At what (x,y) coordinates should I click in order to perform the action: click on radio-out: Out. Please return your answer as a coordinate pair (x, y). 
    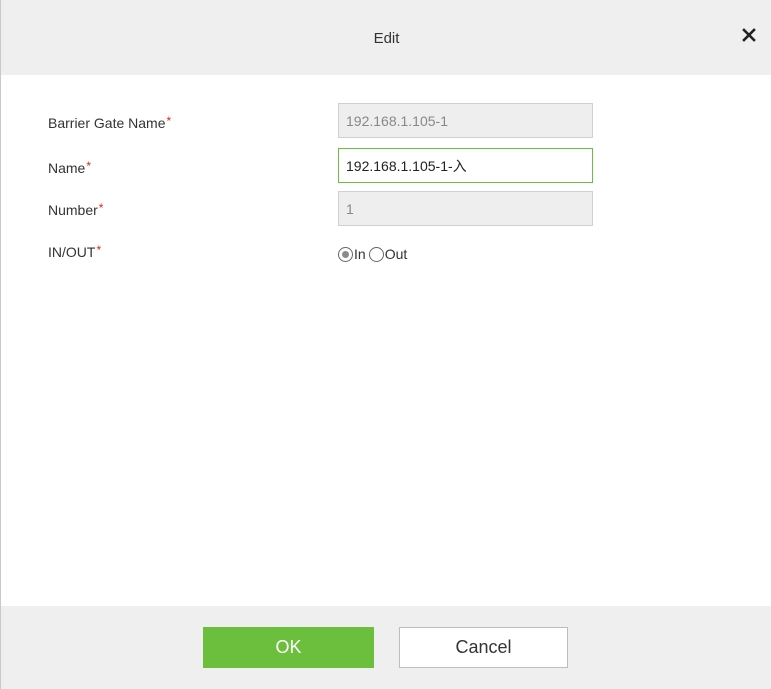
    Looking at the image, I should click on (388, 254).